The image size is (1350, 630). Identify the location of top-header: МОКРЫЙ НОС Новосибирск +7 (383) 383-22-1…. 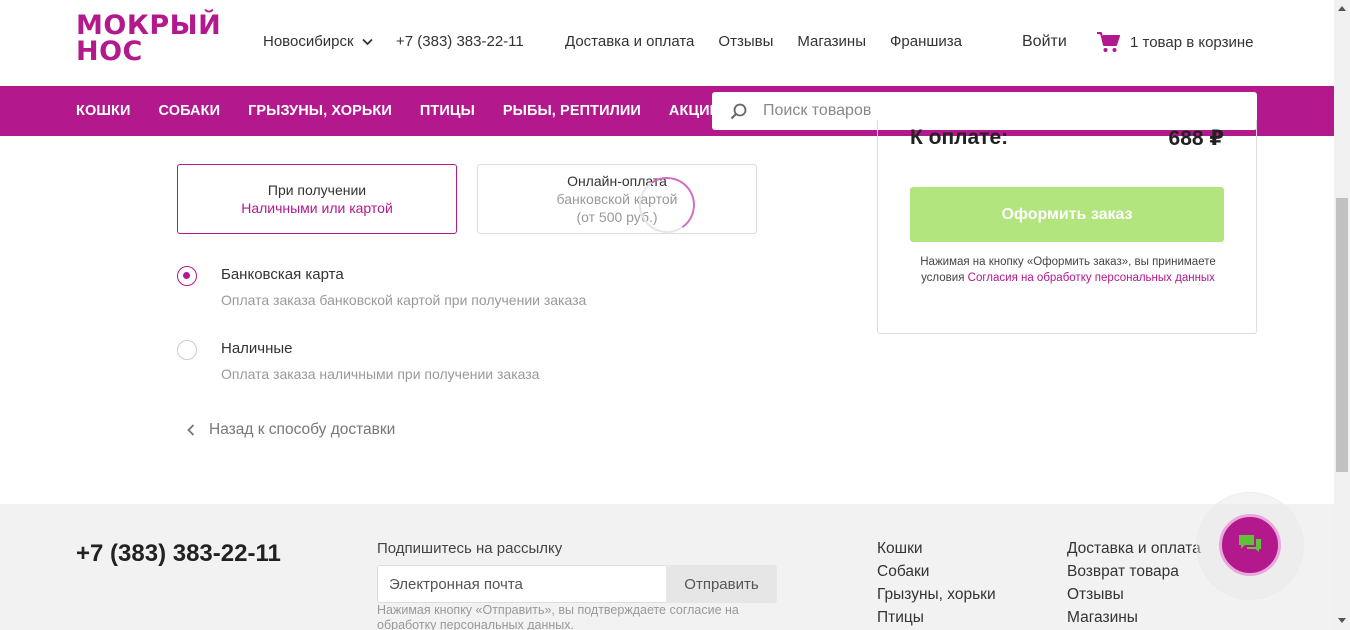
(667, 43).